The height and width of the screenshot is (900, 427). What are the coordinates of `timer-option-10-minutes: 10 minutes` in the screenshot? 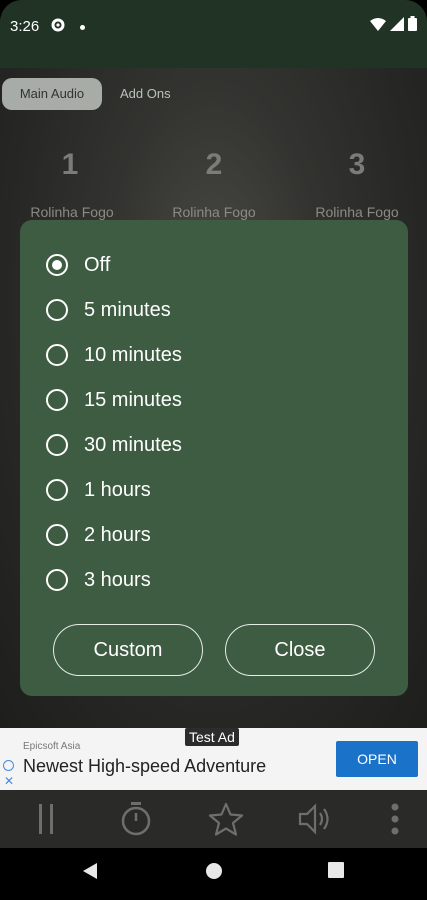 It's located at (114, 355).